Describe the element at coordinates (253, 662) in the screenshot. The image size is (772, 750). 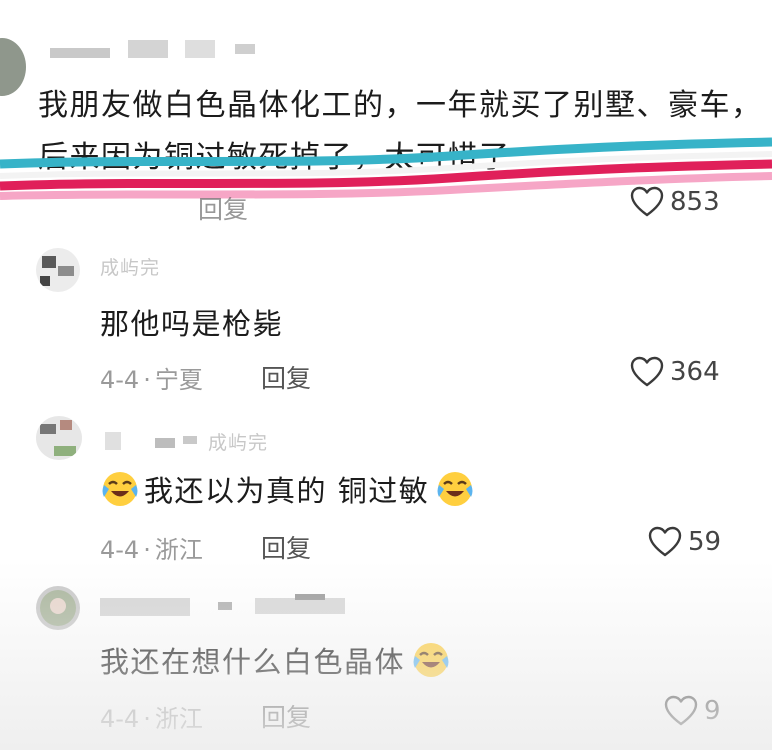
I see `comment-3-text-content: 我还在想什么白色晶体` at that location.